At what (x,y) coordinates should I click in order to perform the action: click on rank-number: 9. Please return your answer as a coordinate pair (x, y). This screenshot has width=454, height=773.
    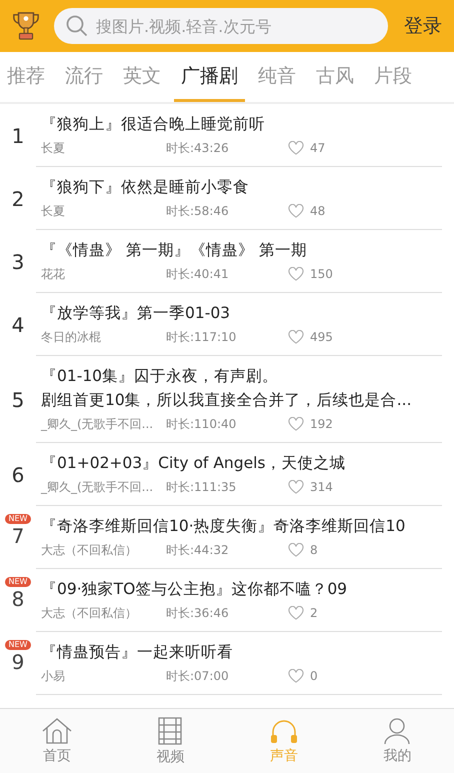
    Looking at the image, I should click on (18, 662).